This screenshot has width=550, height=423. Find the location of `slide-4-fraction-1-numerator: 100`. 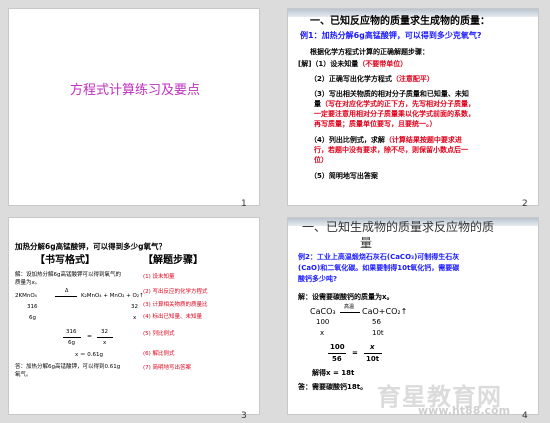

slide-4-fraction-1-numerator: 100 is located at coordinates (337, 347).